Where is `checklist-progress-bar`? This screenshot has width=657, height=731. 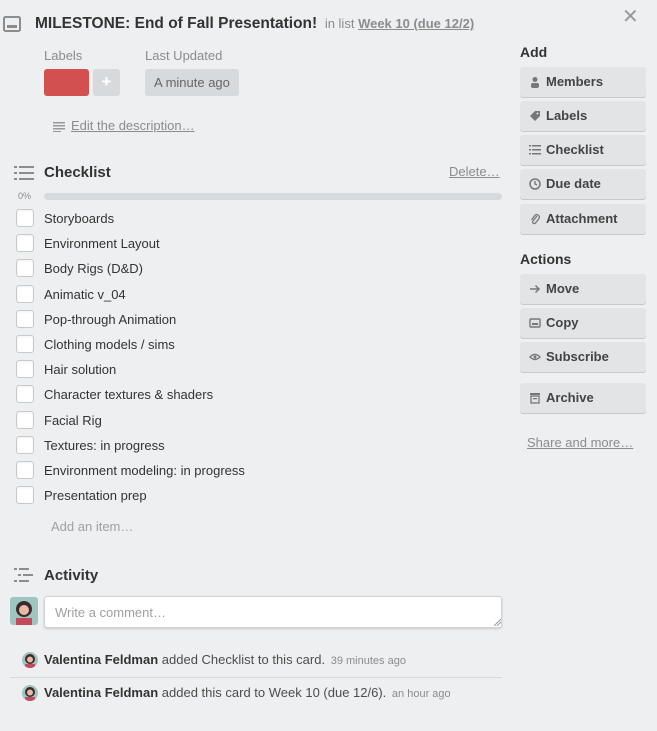 checklist-progress-bar is located at coordinates (273, 196).